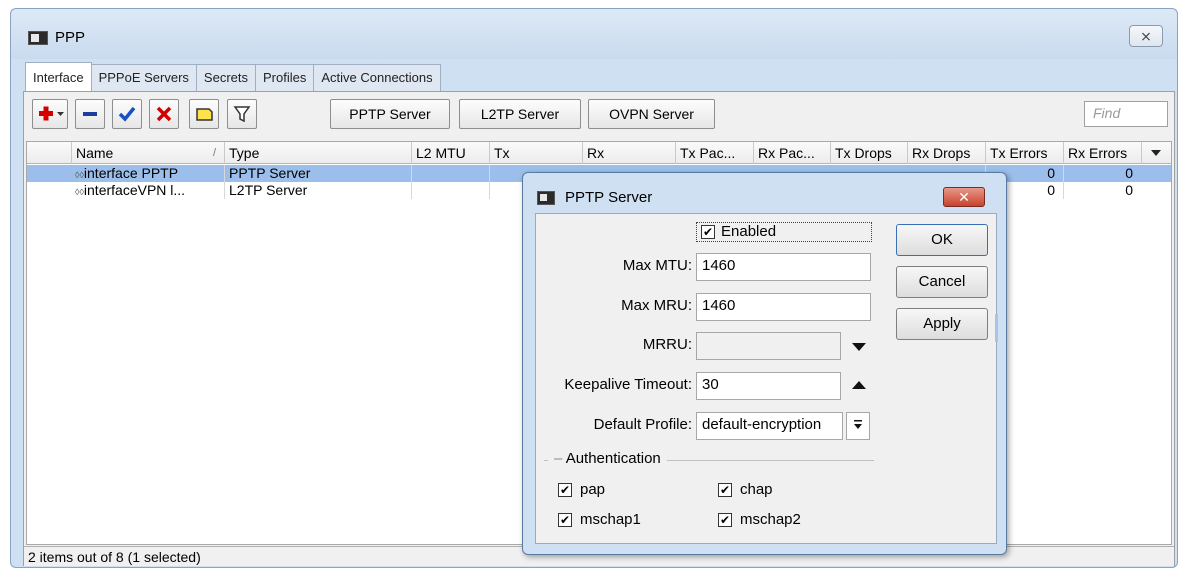 The height and width of the screenshot is (577, 1185). What do you see at coordinates (317, 190) in the screenshot?
I see `row-type: L2TP Server` at bounding box center [317, 190].